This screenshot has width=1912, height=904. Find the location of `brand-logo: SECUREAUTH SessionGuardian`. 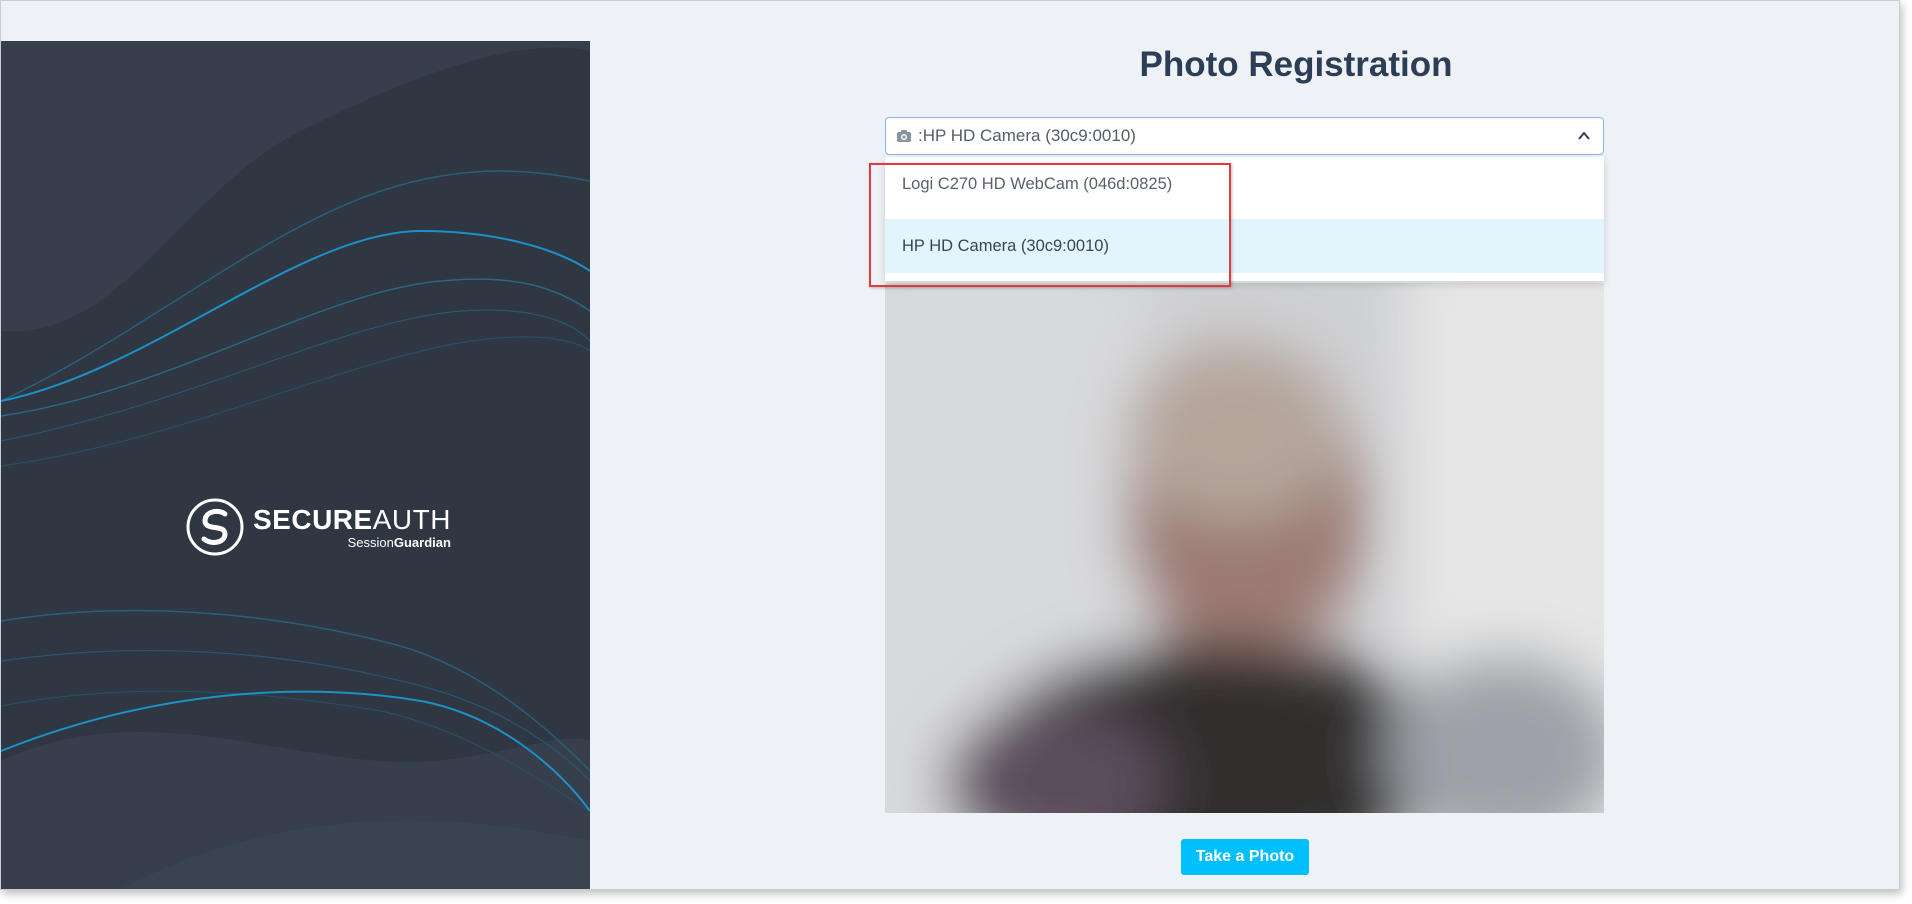

brand-logo: SECUREAUTH SessionGuardian is located at coordinates (318, 527).